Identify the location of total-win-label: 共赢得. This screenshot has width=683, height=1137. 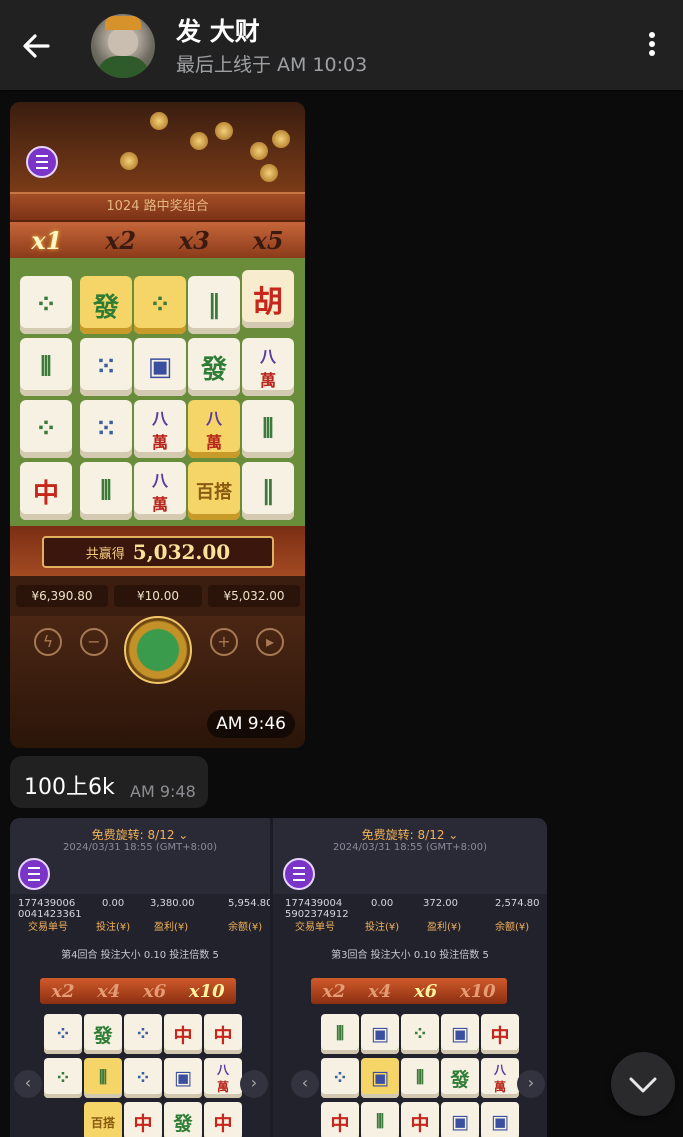
(105, 554).